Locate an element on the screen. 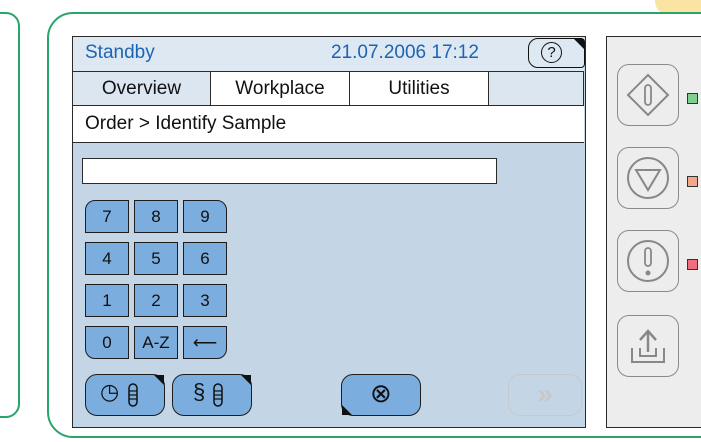 The width and height of the screenshot is (701, 442). backspace-key: ⟵ is located at coordinates (205, 342).